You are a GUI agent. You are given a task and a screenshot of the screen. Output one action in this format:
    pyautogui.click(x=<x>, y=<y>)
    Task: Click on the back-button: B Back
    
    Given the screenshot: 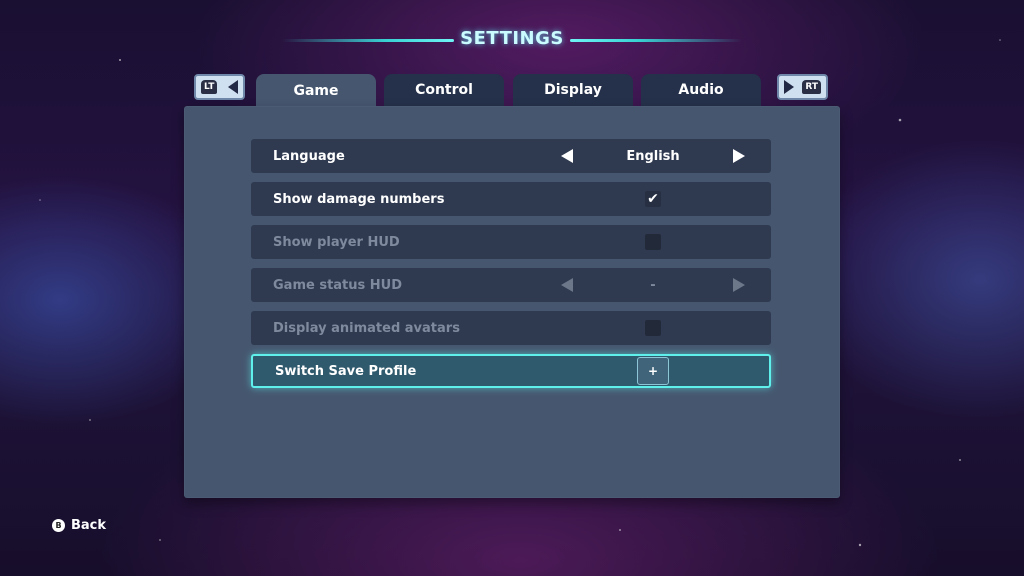 What is the action you would take?
    pyautogui.click(x=79, y=525)
    